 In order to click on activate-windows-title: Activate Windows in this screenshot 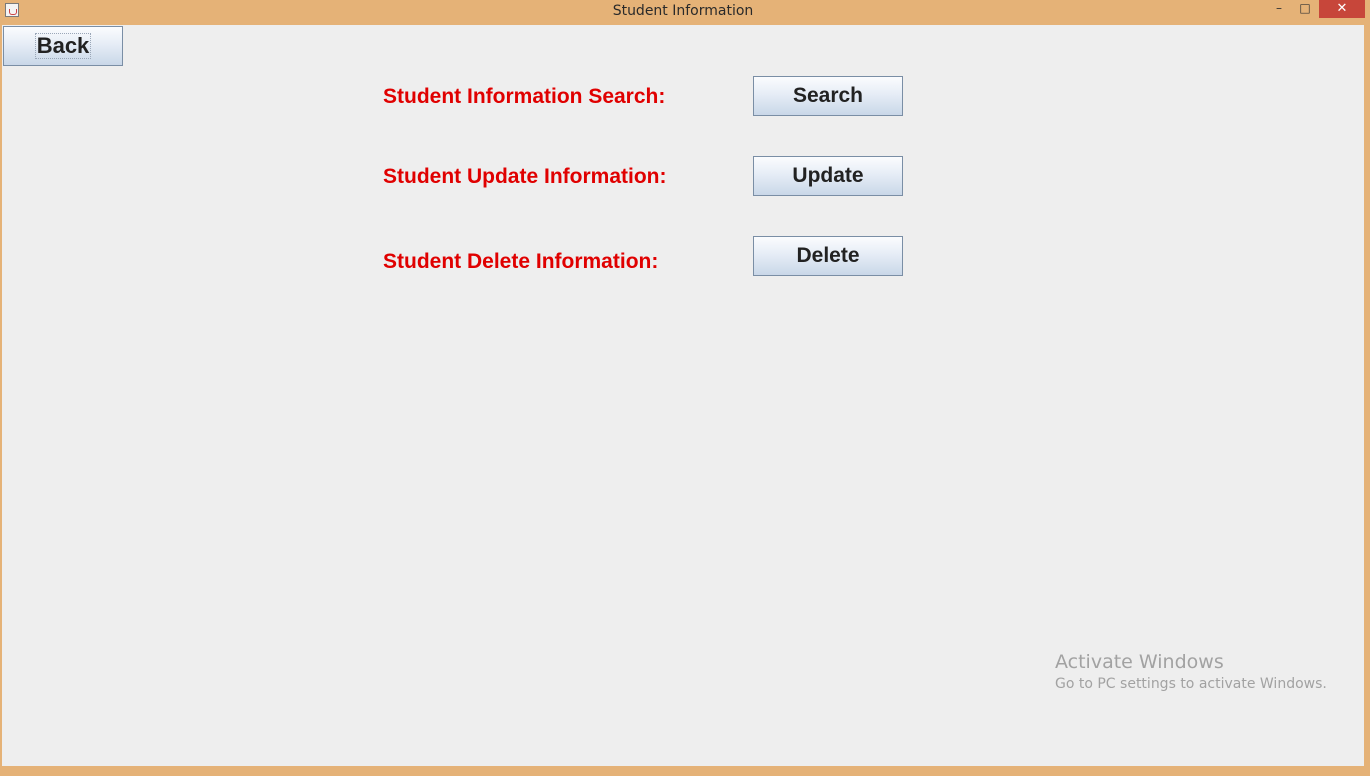, I will do `click(1139, 662)`.